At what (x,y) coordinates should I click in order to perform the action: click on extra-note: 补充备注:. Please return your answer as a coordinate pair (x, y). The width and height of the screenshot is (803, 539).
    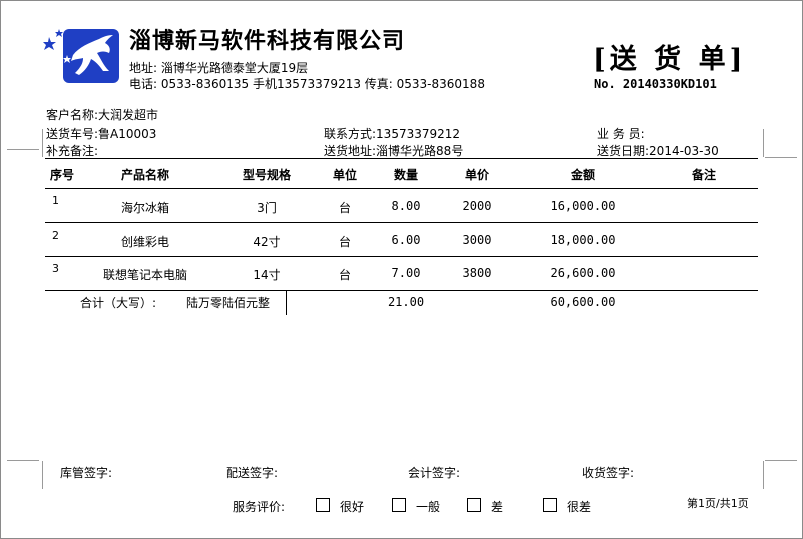
    Looking at the image, I should click on (72, 151).